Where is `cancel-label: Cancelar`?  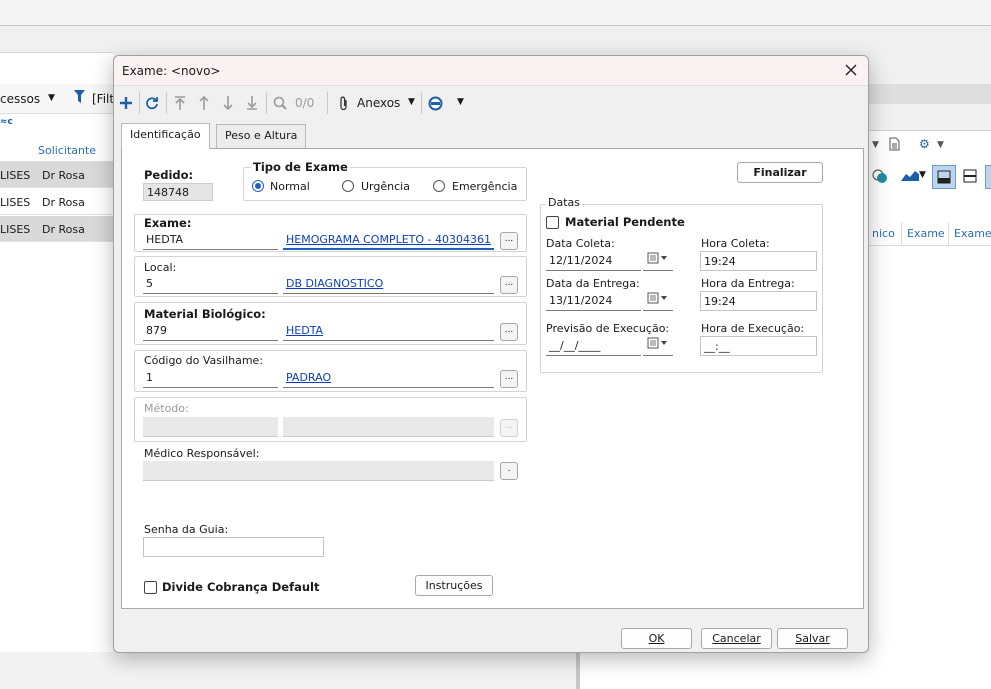 cancel-label: Cancelar is located at coordinates (736, 638).